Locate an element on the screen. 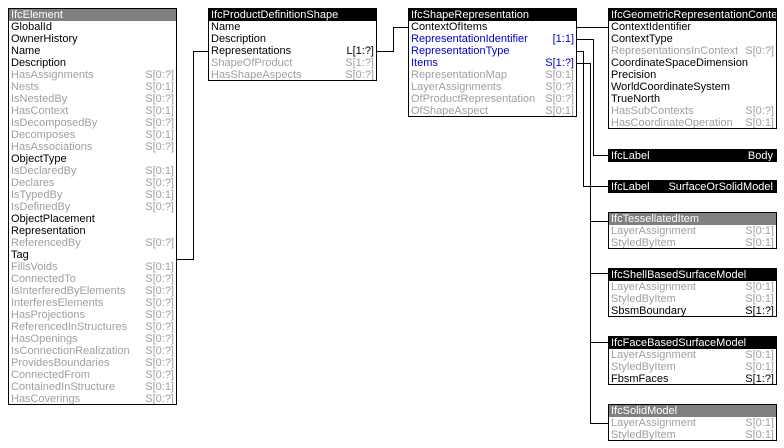 This screenshot has height=448, width=784. attribute-referenced-by: ReferencedBy S[0:?] is located at coordinates (92, 243).